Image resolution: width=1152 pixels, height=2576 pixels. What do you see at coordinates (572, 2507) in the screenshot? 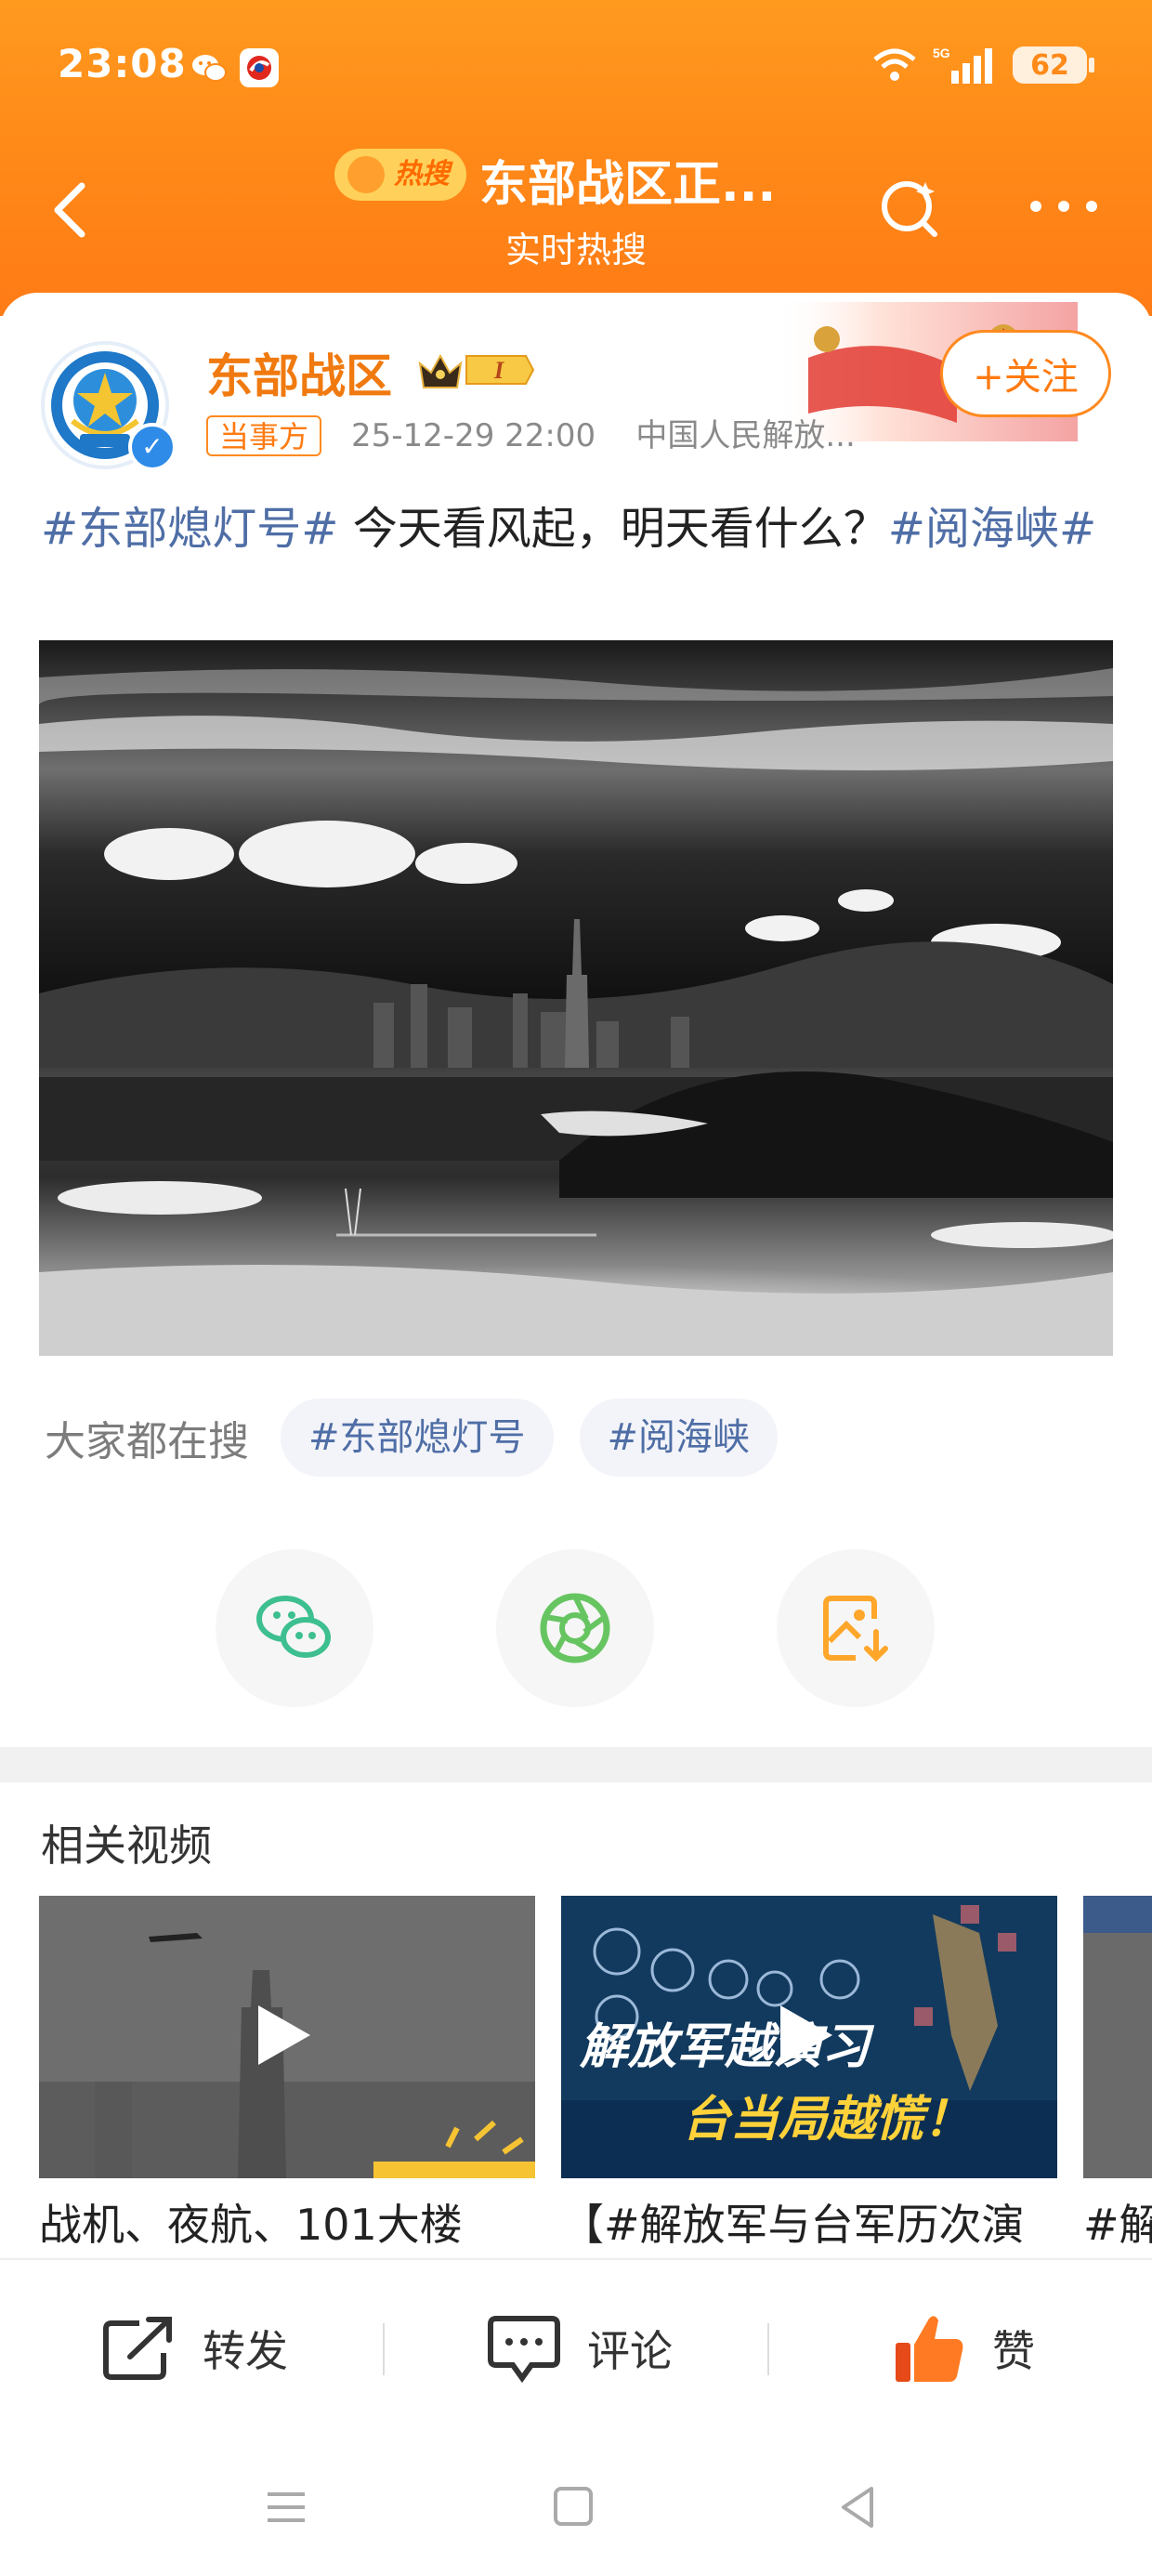
I see `home-icon` at bounding box center [572, 2507].